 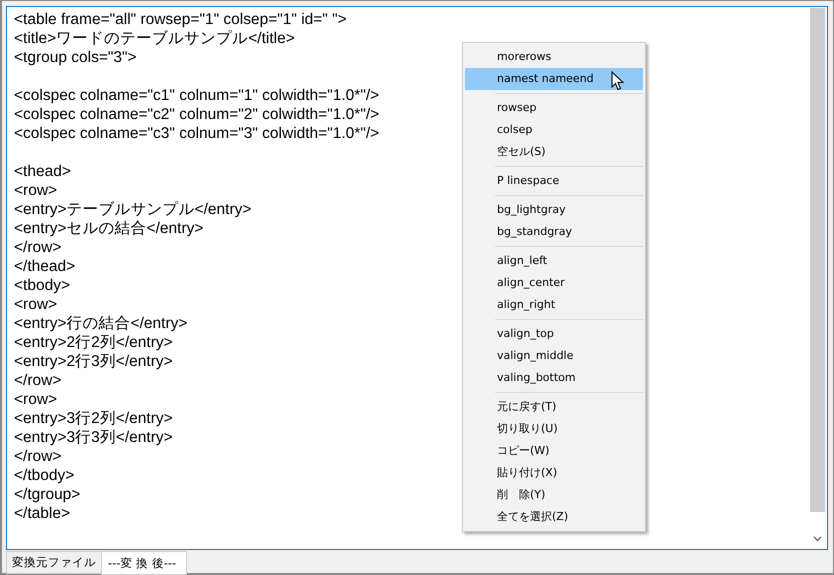 What do you see at coordinates (554, 79) in the screenshot?
I see `menu-item: namest nameend` at bounding box center [554, 79].